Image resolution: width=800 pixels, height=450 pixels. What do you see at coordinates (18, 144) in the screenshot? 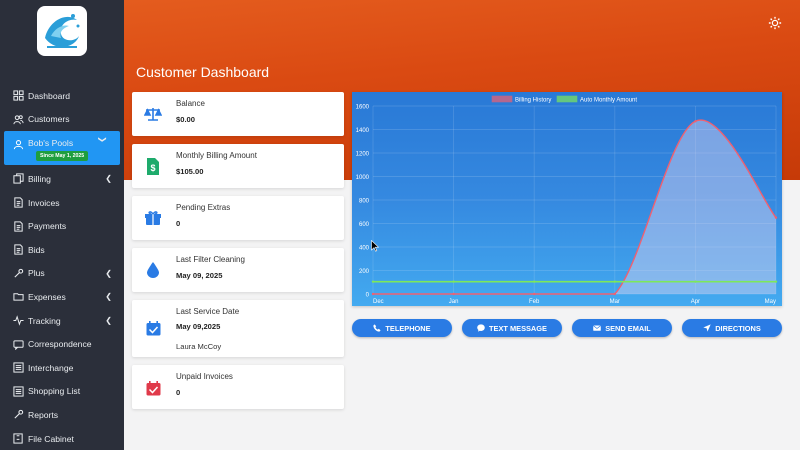
I see `user-icon` at bounding box center [18, 144].